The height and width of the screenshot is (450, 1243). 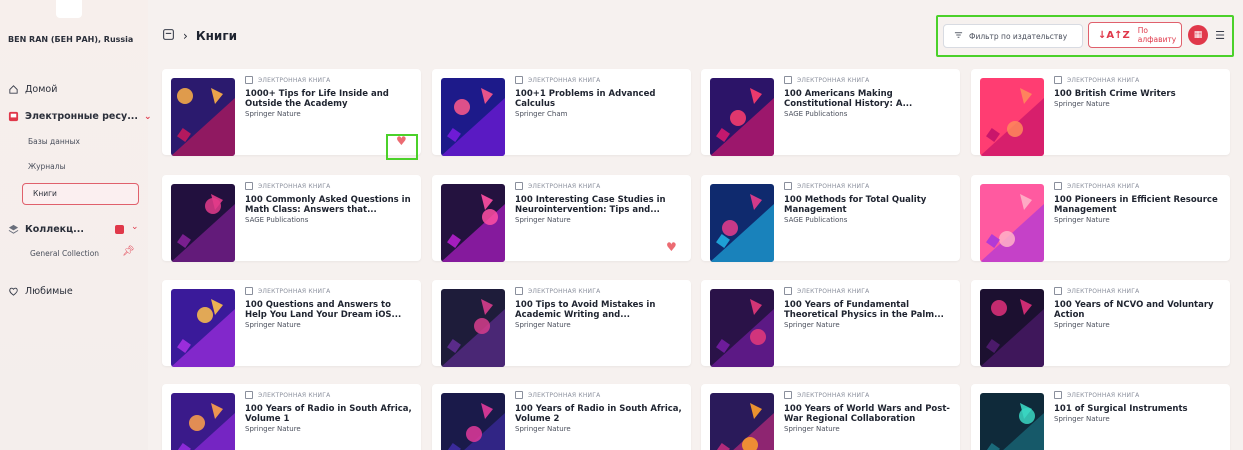 I want to click on filter-icon, so click(x=958, y=36).